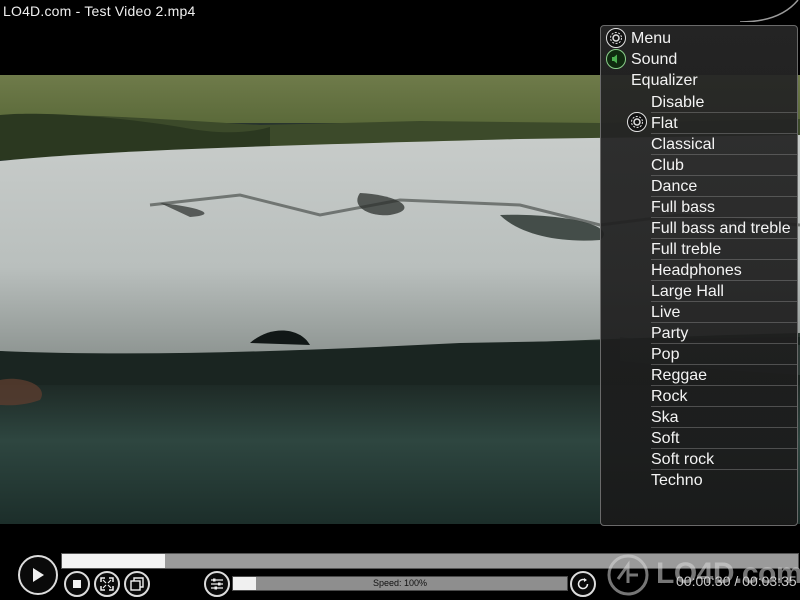 Image resolution: width=800 pixels, height=600 pixels. I want to click on window-title: LO4D.com - Test Video 2.mp4, so click(99, 11).